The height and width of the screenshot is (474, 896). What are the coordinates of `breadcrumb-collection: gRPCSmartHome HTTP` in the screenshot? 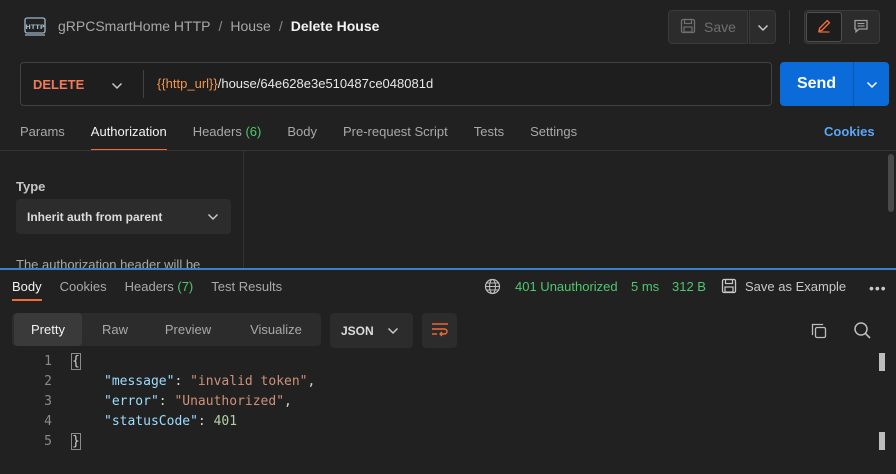 It's located at (134, 26).